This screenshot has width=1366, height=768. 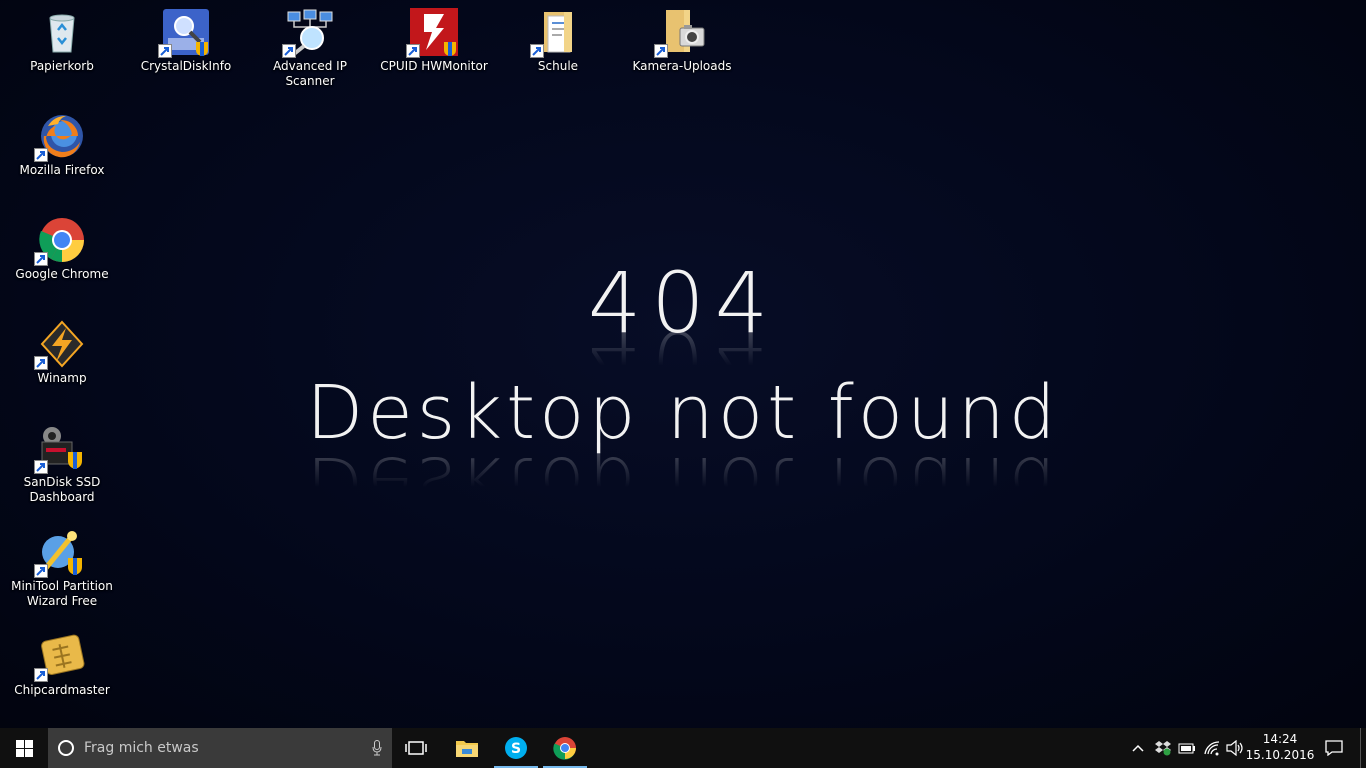 I want to click on desktop-icon-cpuid-hwmonitor: CPUID HWMonitor, so click(x=434, y=41).